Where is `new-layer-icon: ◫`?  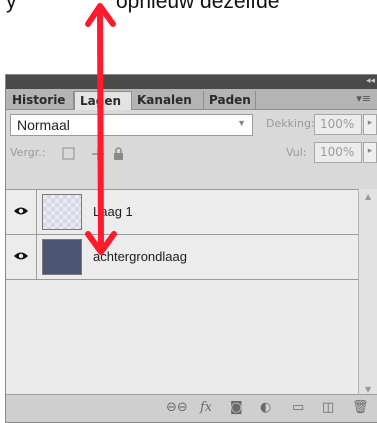 new-layer-icon: ◫ is located at coordinates (328, 408).